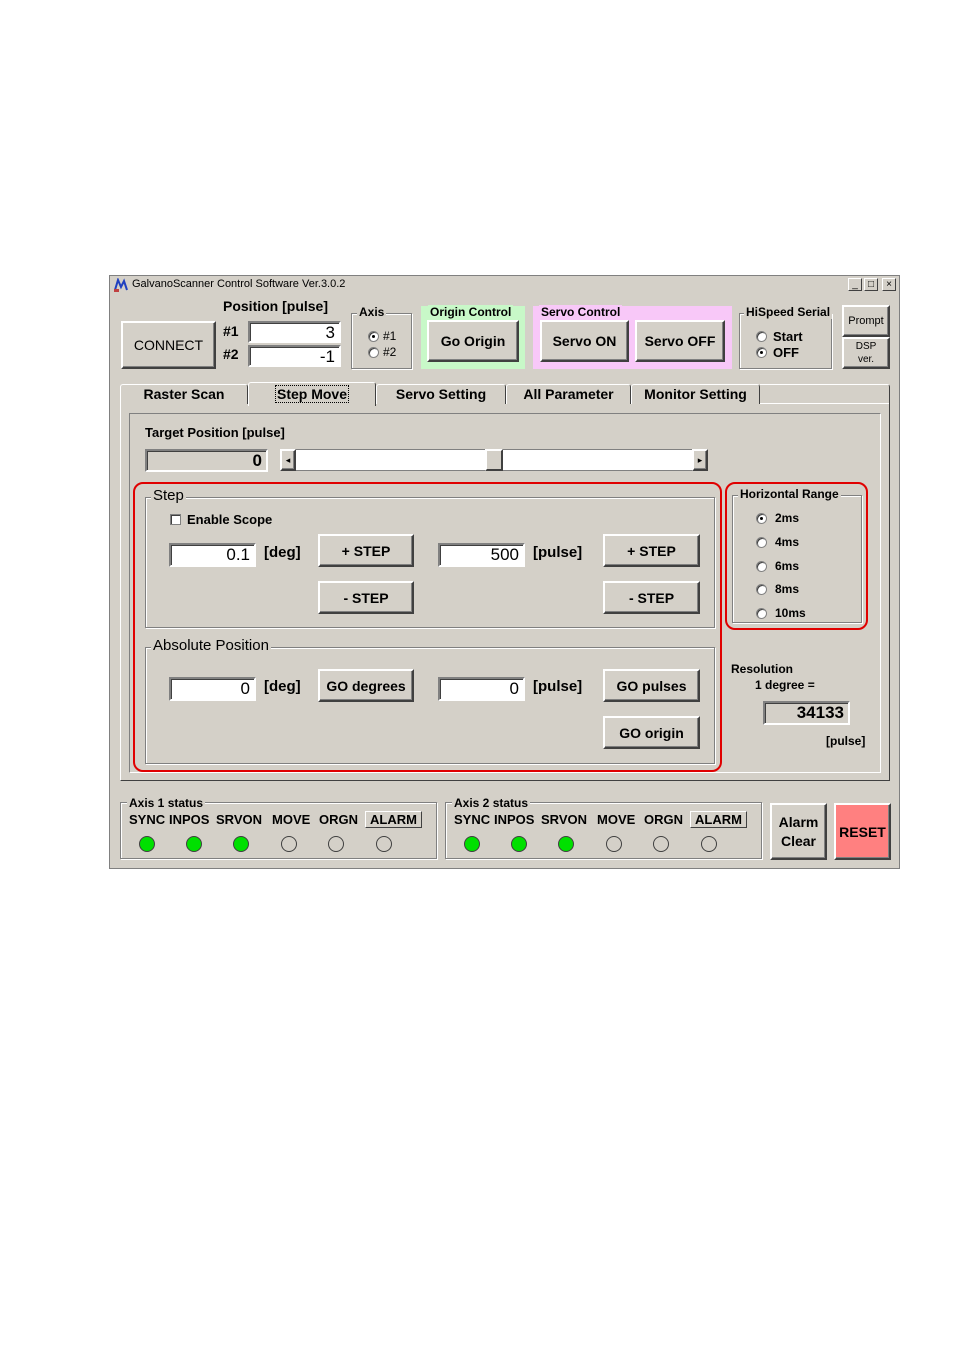 This screenshot has height=1350, width=954. Describe the element at coordinates (275, 306) in the screenshot. I see `position-label: Position [pulse]` at that location.